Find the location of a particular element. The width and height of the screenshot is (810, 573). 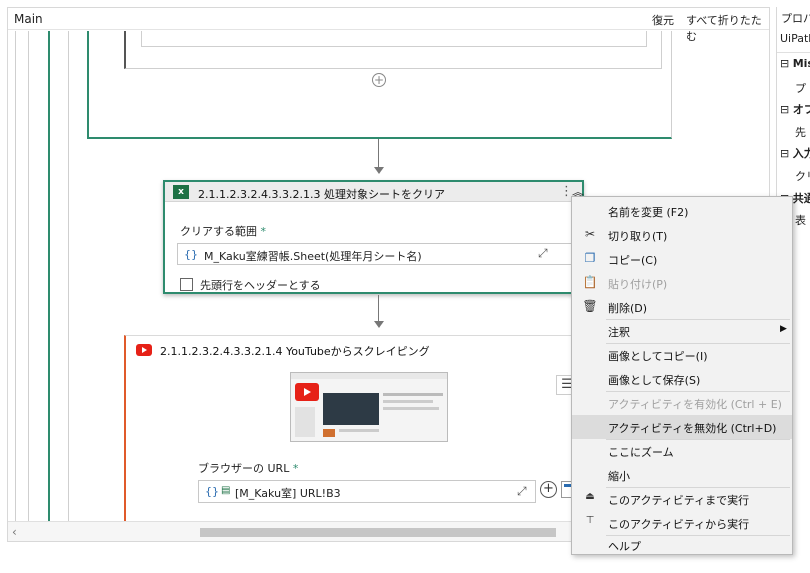

run-to-icon: ⏏ is located at coordinates (590, 496).